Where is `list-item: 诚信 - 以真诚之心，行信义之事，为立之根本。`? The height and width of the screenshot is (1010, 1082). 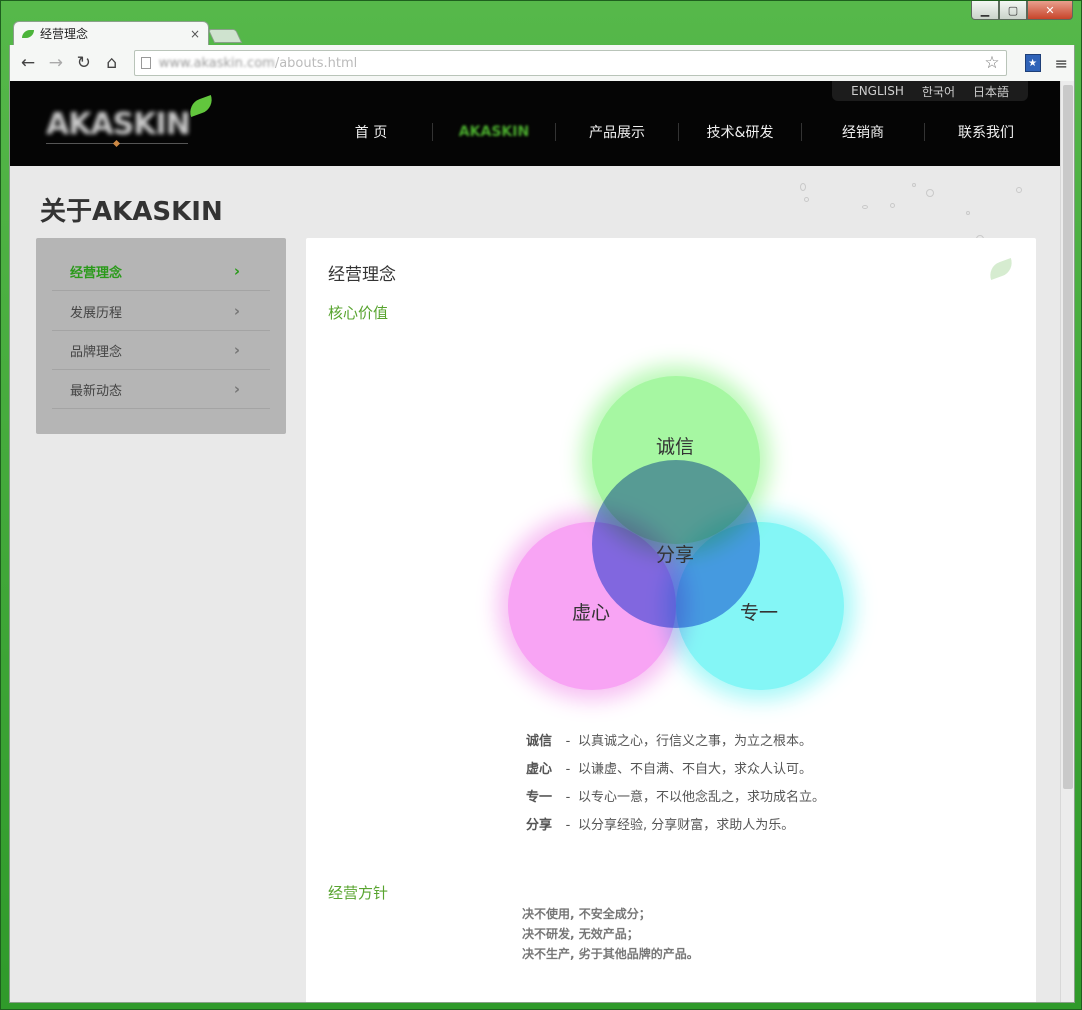
list-item: 诚信 - 以真诚之心，行信义之事，为立之根本。 is located at coordinates (669, 741).